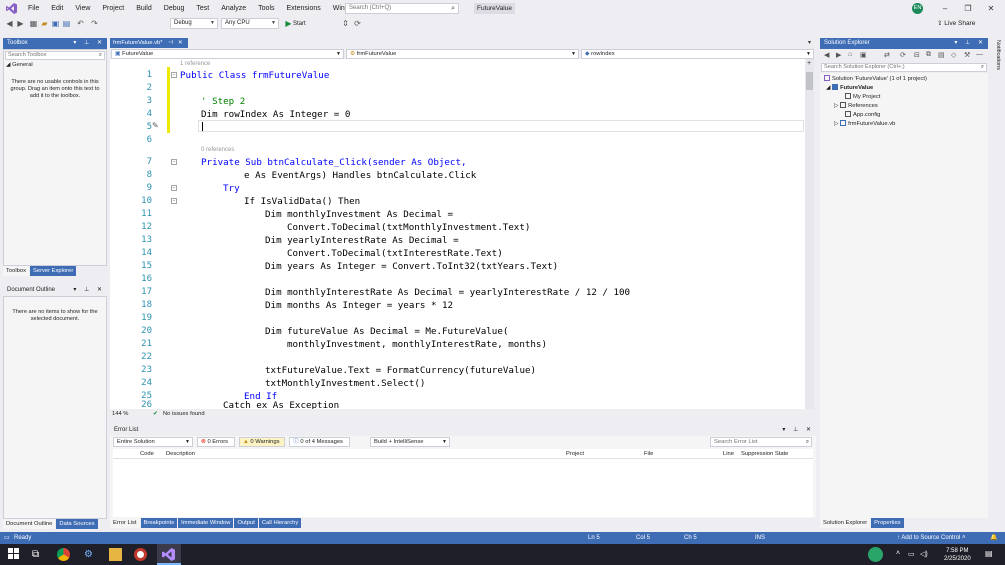  Describe the element at coordinates (862, 115) in the screenshot. I see `tree-item-app-config: App.config` at that location.